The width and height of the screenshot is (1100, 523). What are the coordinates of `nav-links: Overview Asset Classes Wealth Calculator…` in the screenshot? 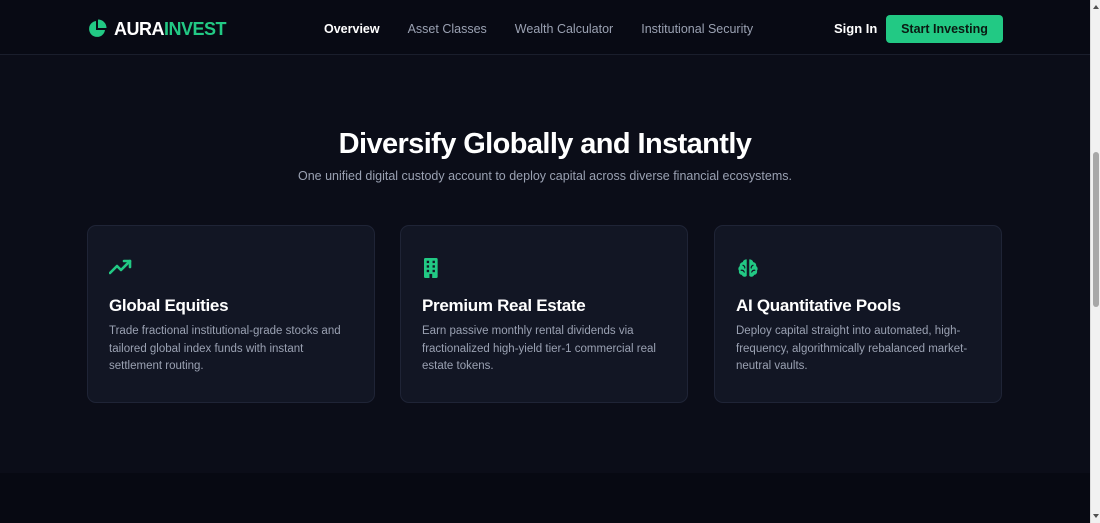 It's located at (538, 29).